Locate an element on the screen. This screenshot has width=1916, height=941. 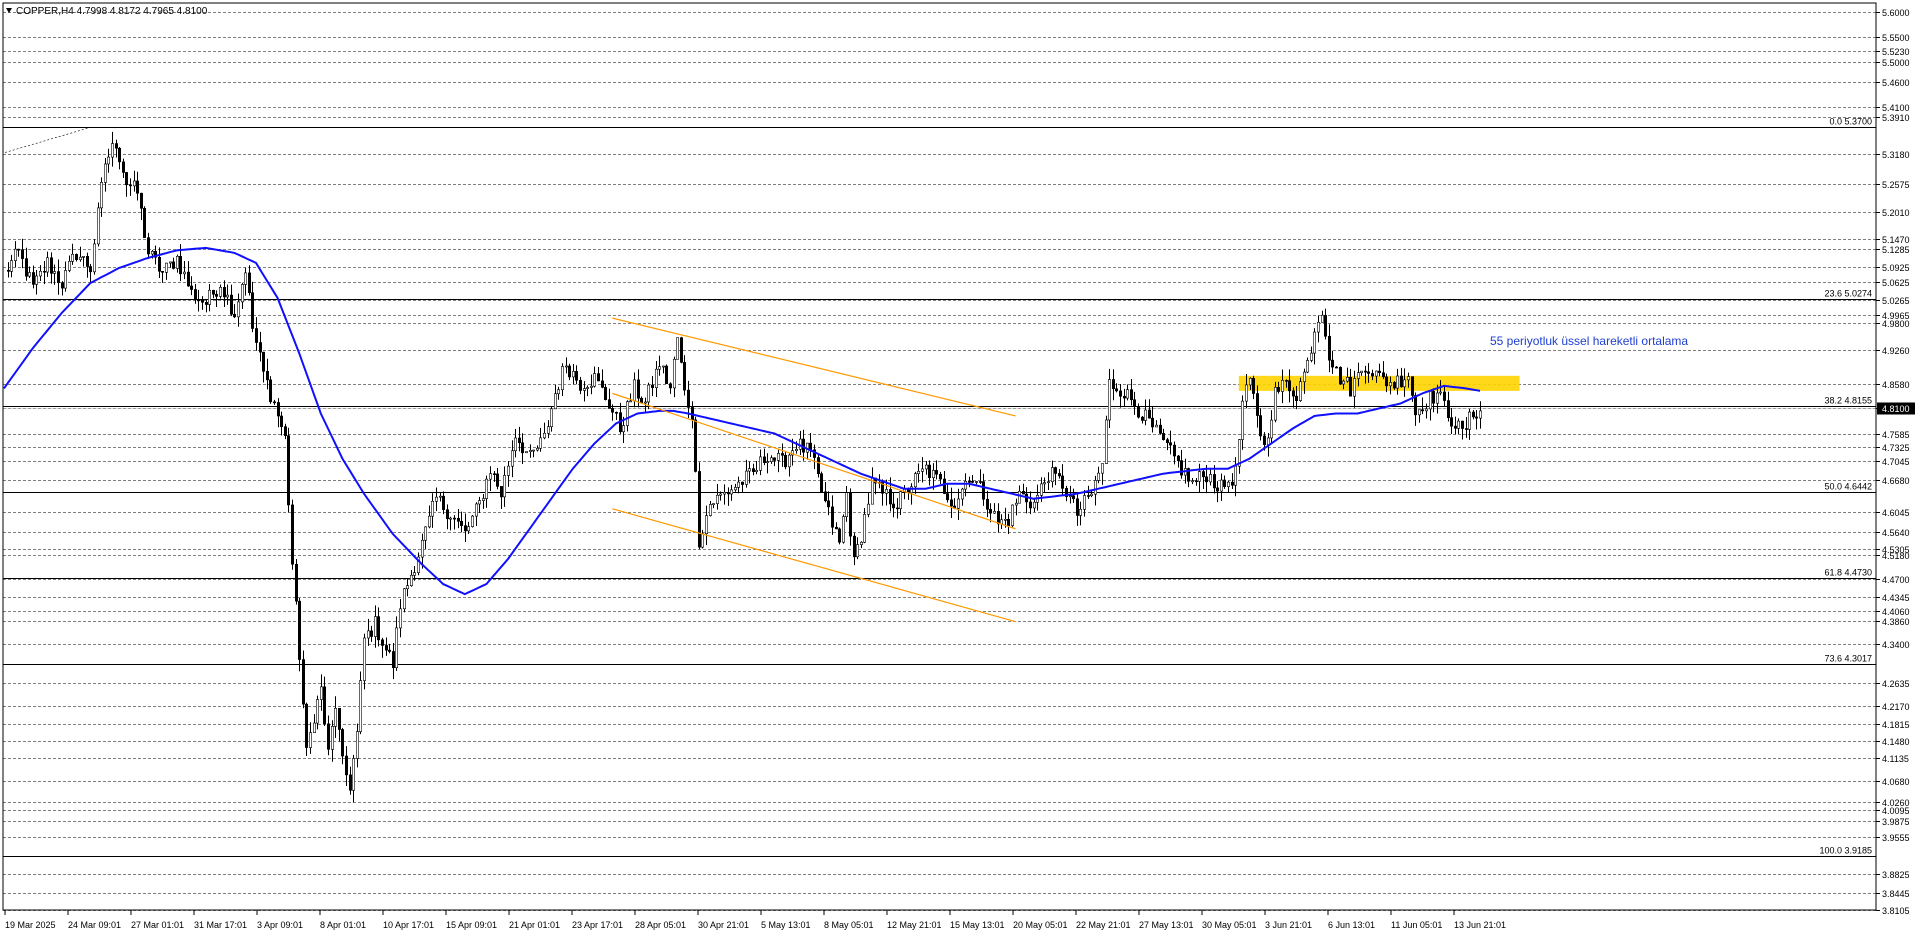
yellow-zone is located at coordinates (1379, 383).